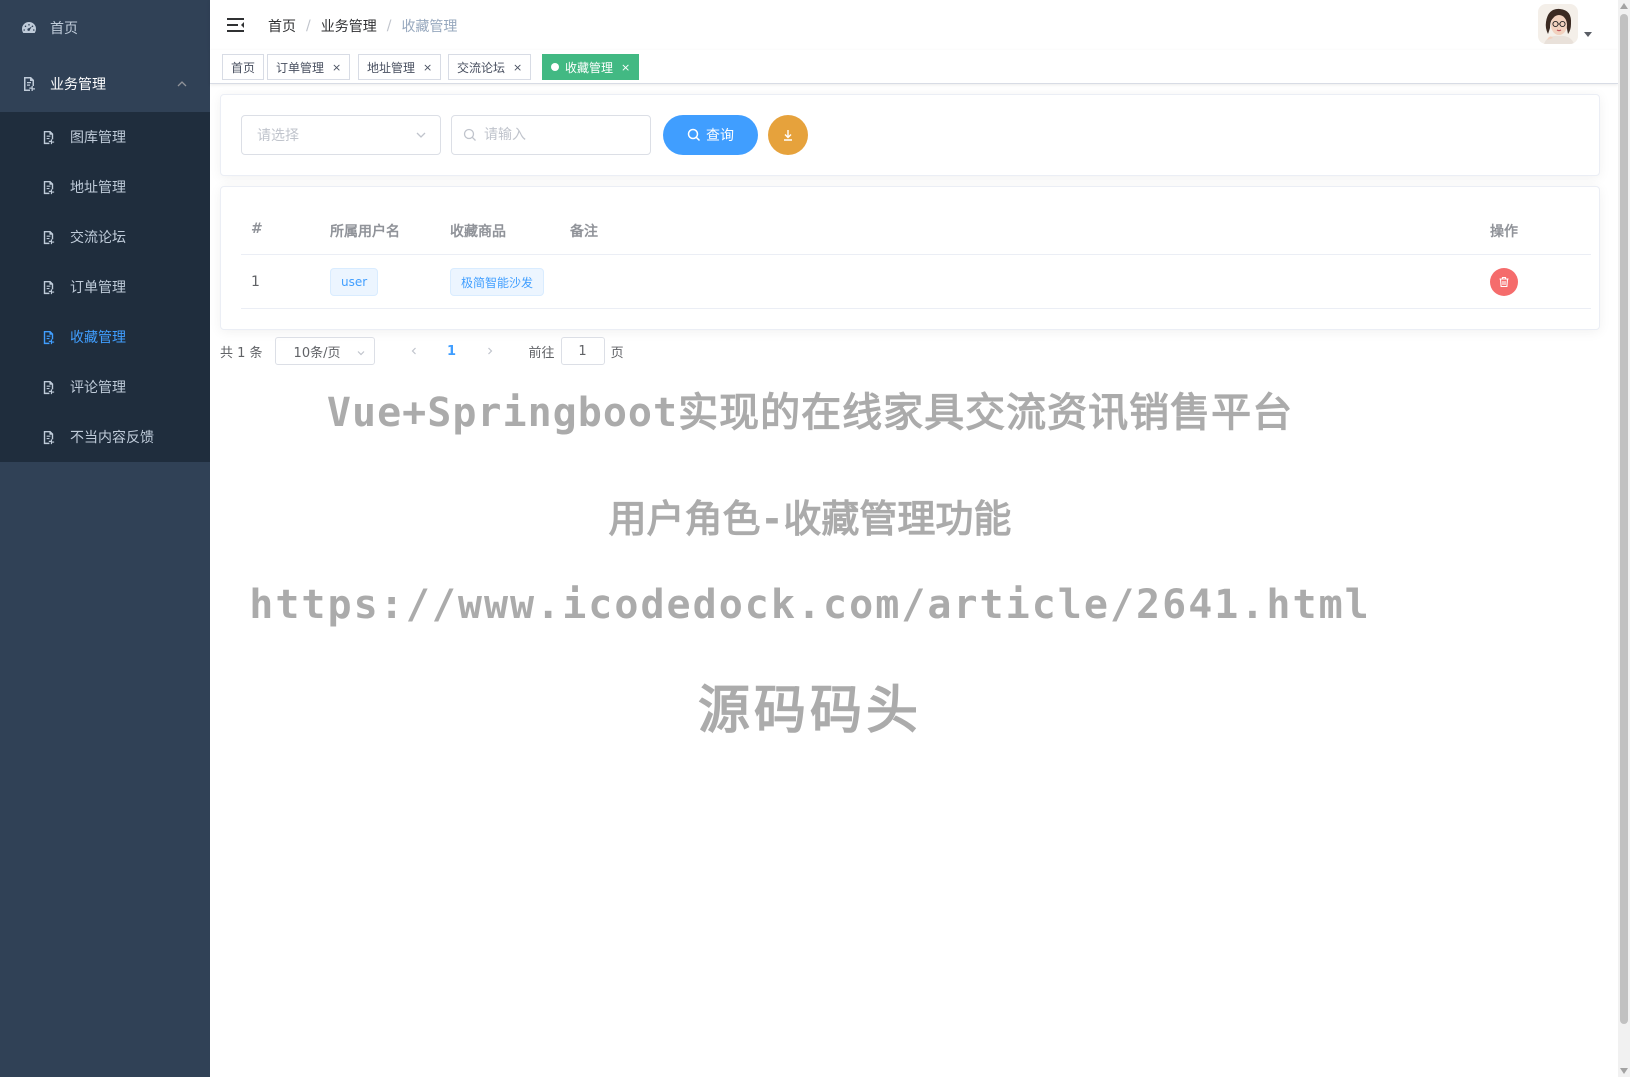 This screenshot has width=1630, height=1077. Describe the element at coordinates (541, 353) in the screenshot. I see `goto-prefix: 前往` at that location.